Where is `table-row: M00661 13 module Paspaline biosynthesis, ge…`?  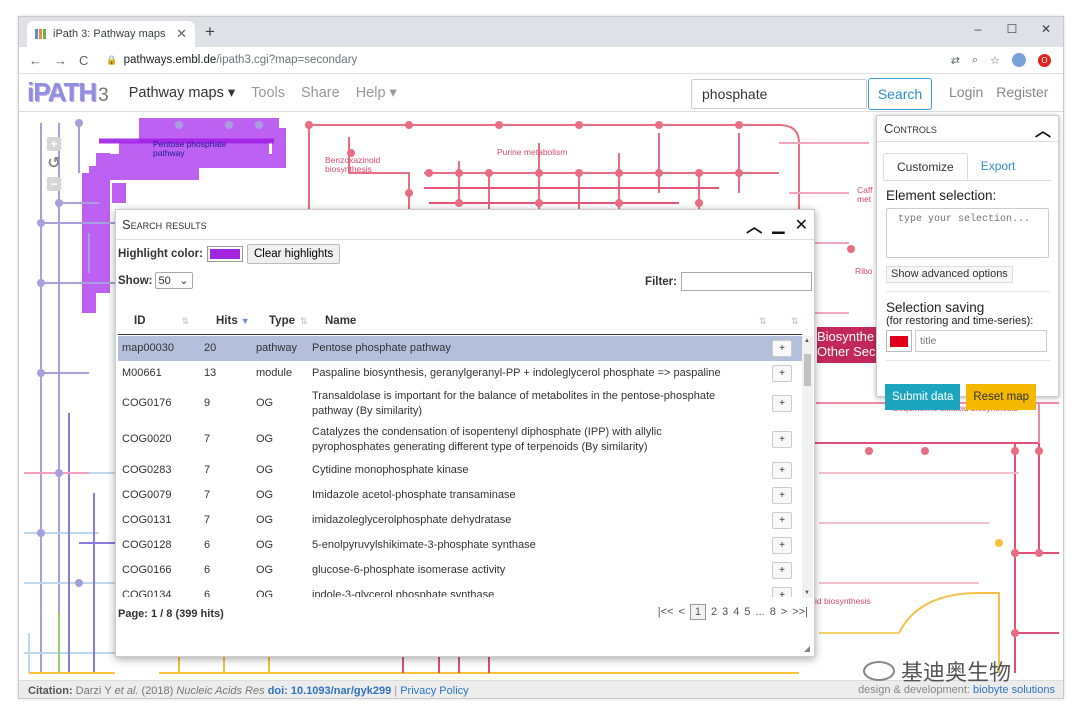 table-row: M00661 13 module Paspaline biosynthesis, ge… is located at coordinates (460, 373).